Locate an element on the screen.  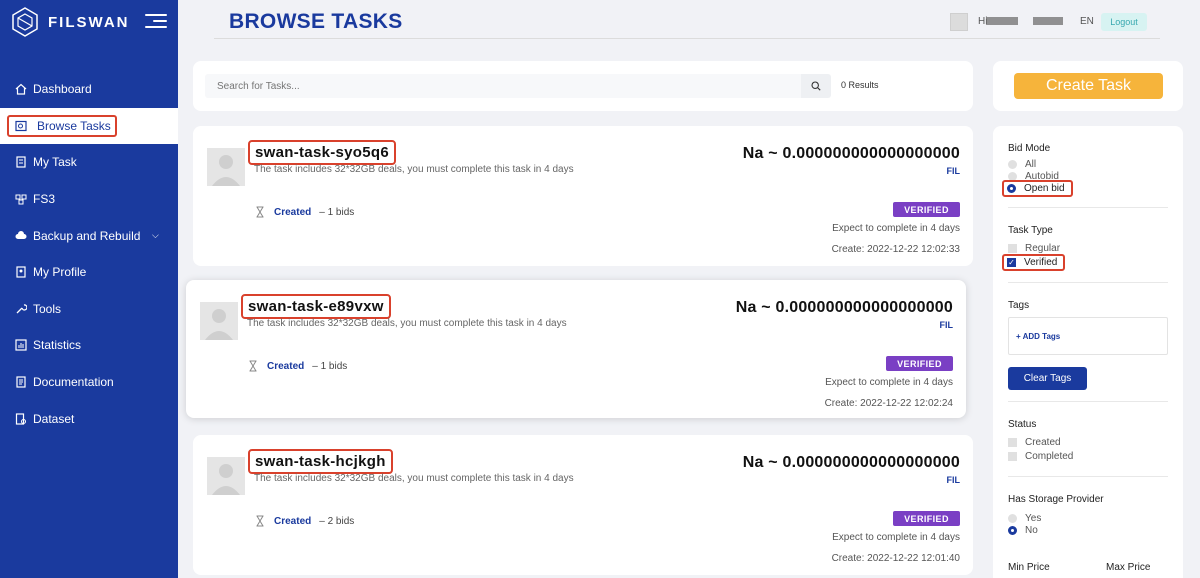
tools-icon is located at coordinates (20, 308).